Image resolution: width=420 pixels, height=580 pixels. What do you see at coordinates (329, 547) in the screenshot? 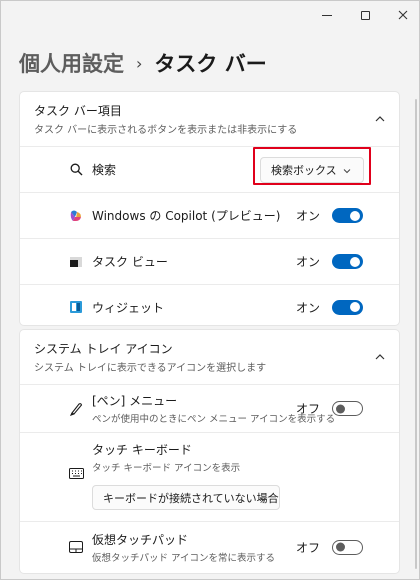
I see `touchpad-toggle-group: オフ` at bounding box center [329, 547].